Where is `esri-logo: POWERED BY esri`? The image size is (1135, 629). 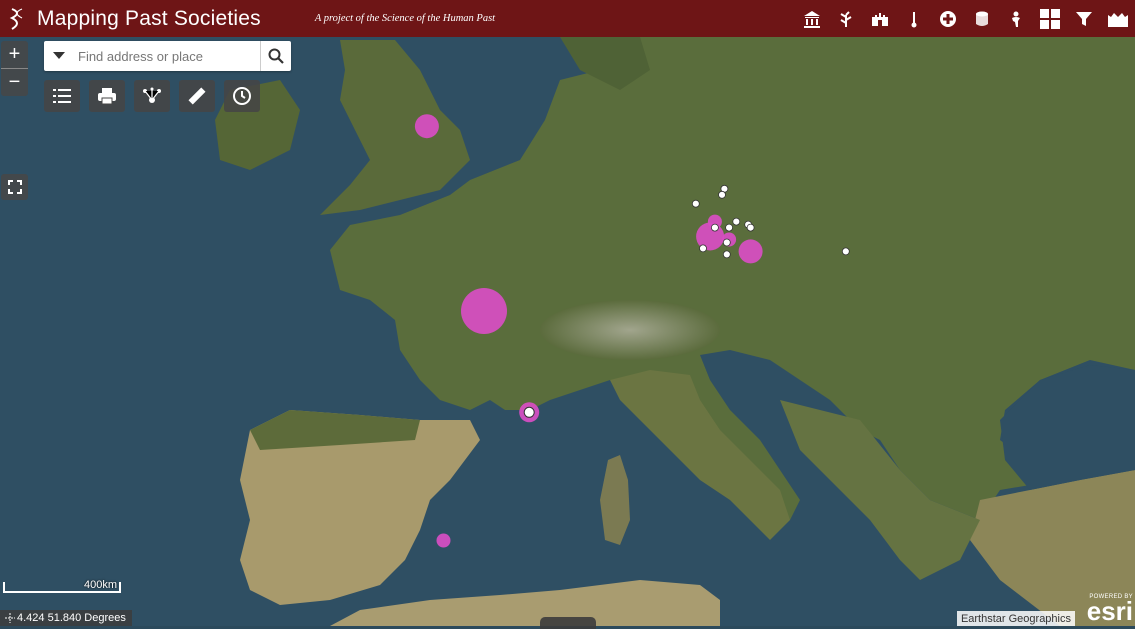
esri-logo: POWERED BY esri is located at coordinates (1109, 610).